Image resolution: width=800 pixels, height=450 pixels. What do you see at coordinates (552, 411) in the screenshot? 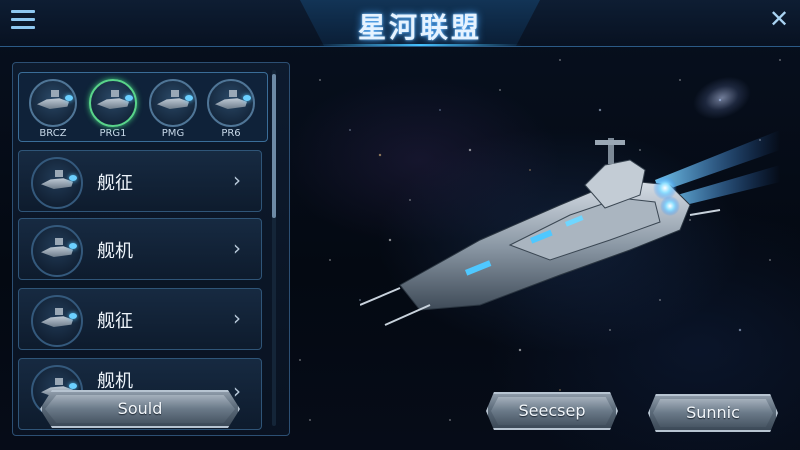
I see `seecsep-button: Seecsep` at bounding box center [552, 411].